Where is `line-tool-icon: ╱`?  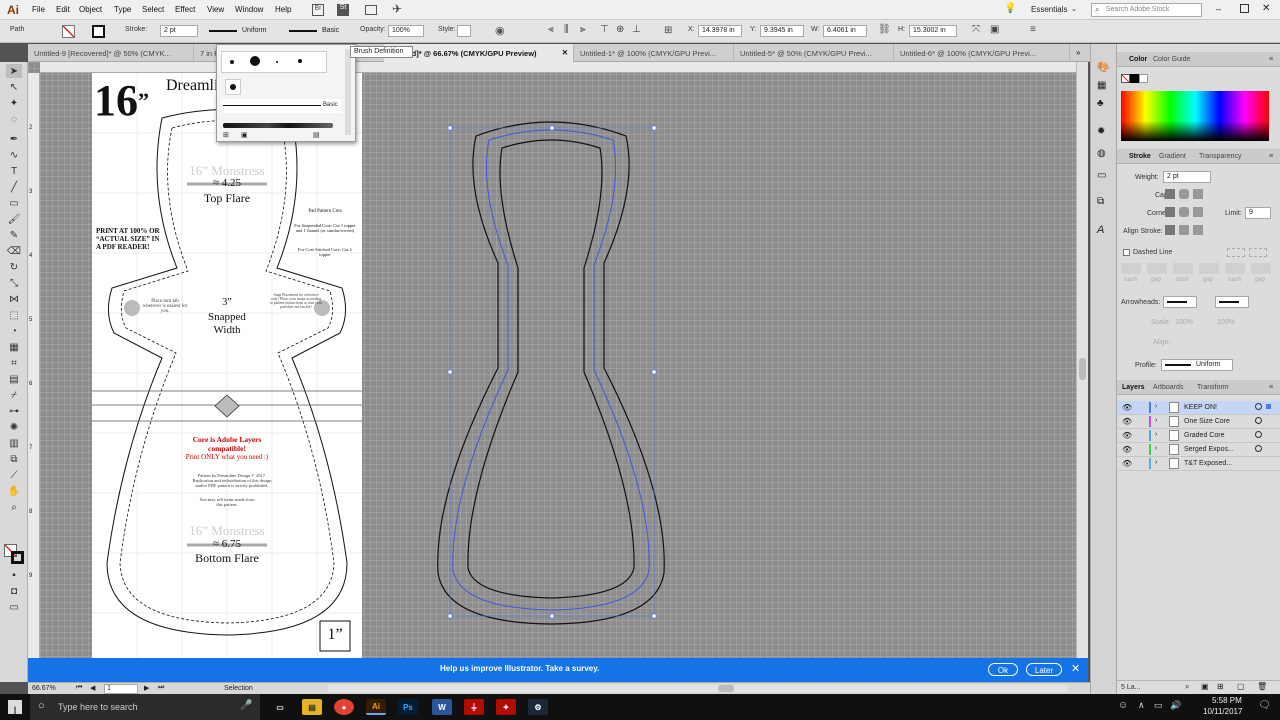
line-tool-icon: ╱ is located at coordinates (14, 187).